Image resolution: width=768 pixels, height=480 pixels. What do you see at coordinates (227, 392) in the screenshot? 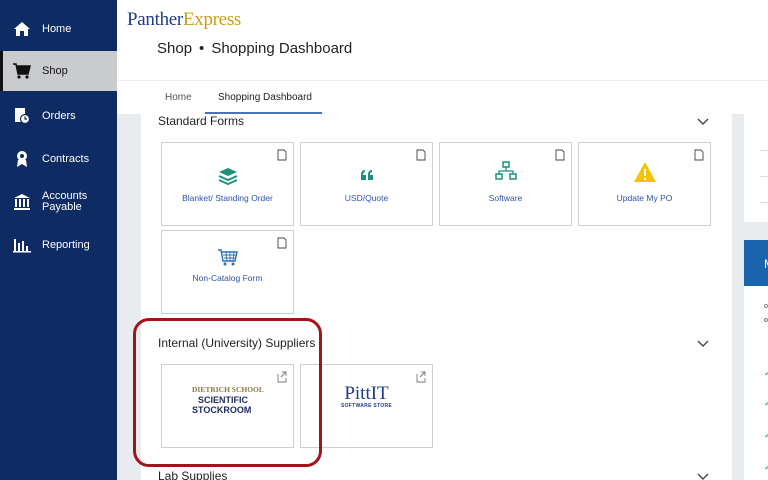
I see `highlight-annotation` at bounding box center [227, 392].